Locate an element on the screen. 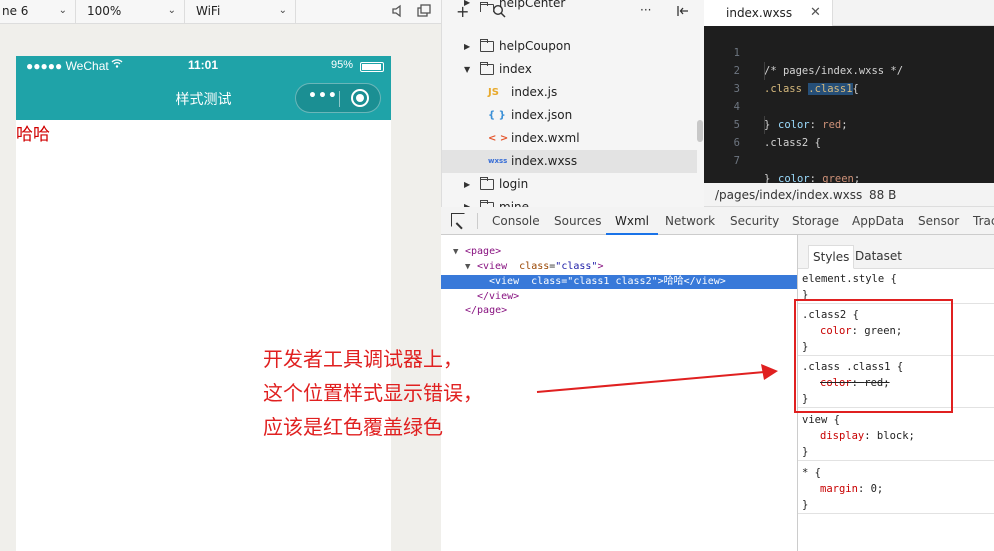 The width and height of the screenshot is (994, 551). code-line: 3 color: red; is located at coordinates (849, 96).